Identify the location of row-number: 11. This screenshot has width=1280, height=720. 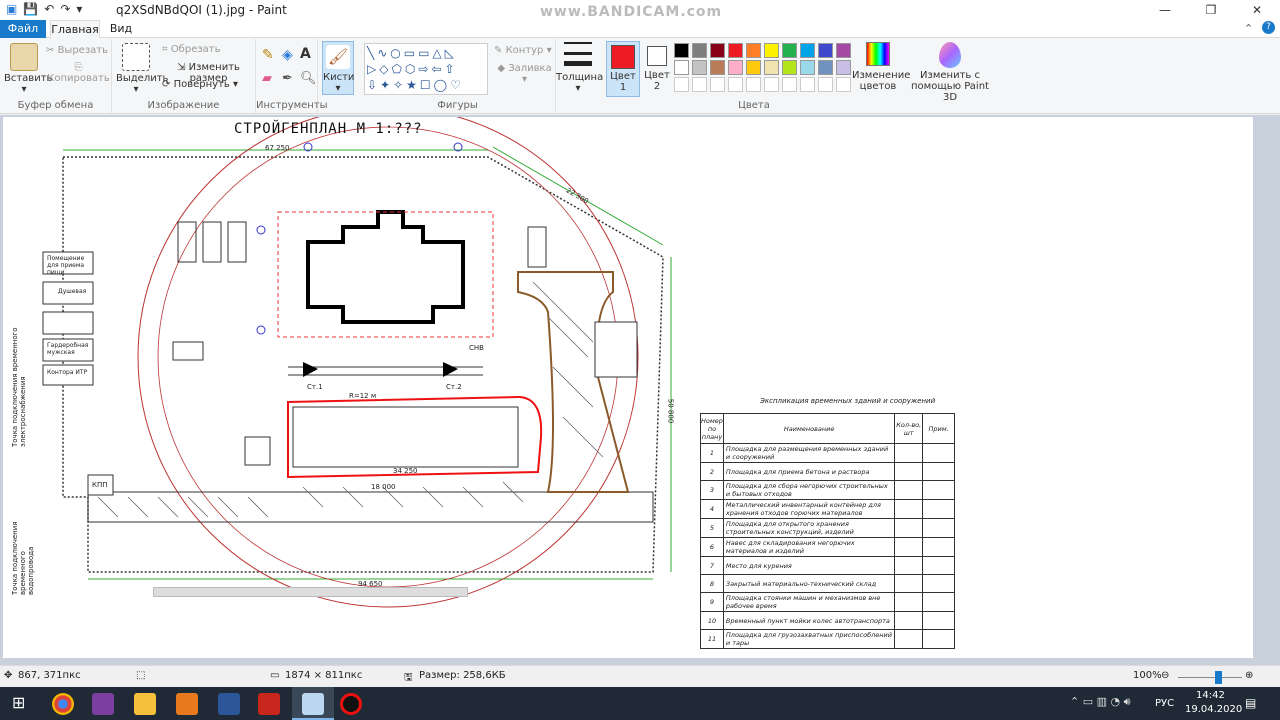
(712, 639).